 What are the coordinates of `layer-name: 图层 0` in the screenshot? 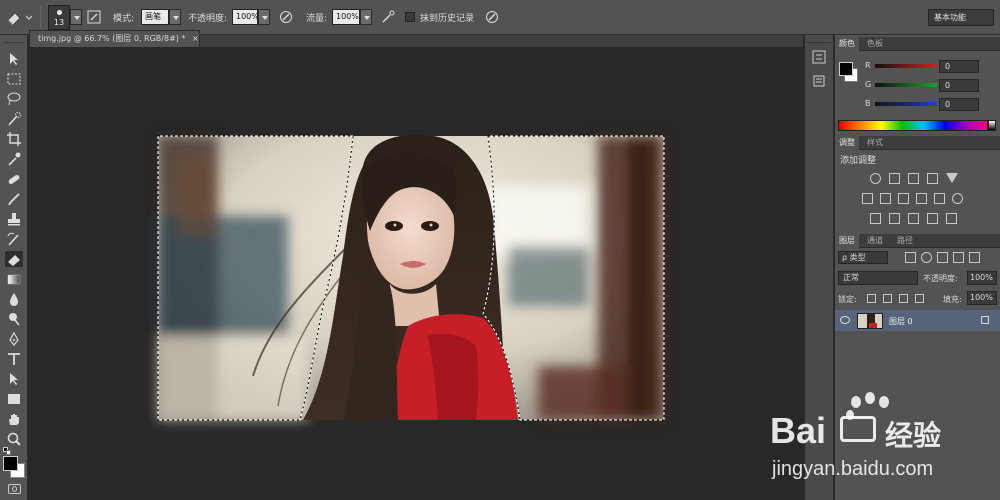 It's located at (901, 321).